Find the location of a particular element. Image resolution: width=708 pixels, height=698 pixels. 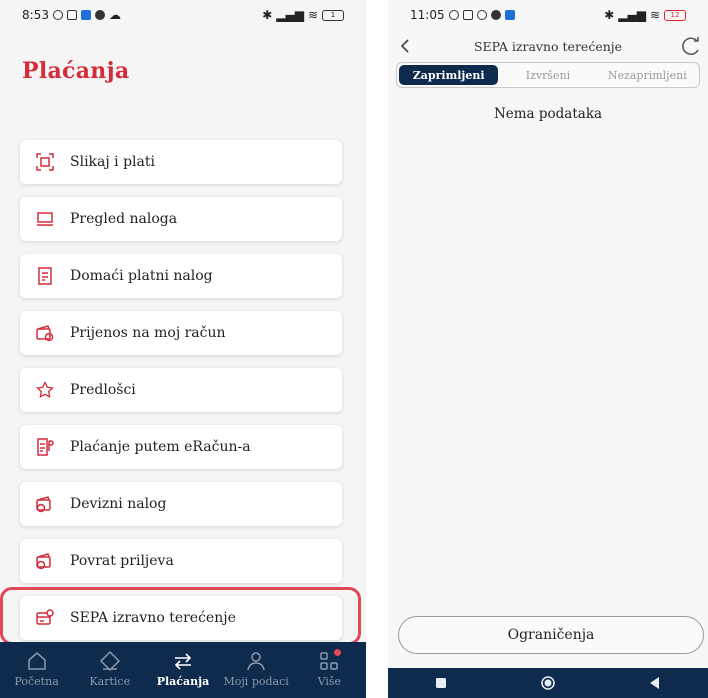

limits-button: Ograničenja is located at coordinates (551, 635).